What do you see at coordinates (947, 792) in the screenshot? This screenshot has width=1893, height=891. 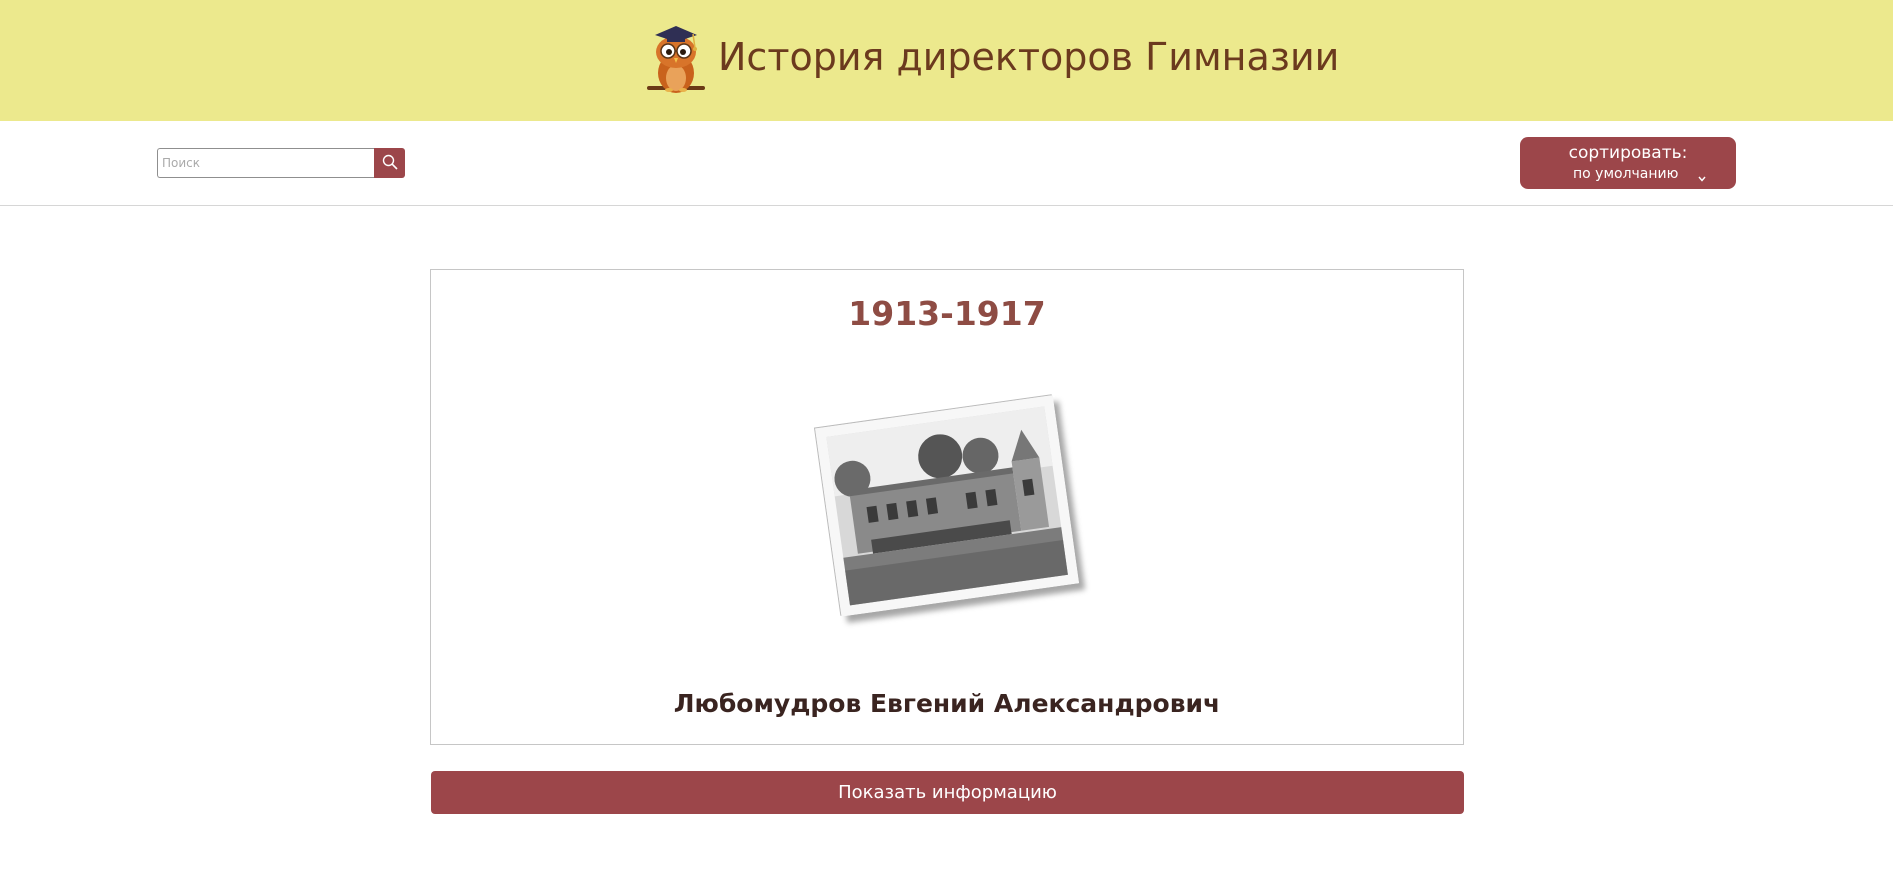 I see `show-info-button: Показать информацию` at bounding box center [947, 792].